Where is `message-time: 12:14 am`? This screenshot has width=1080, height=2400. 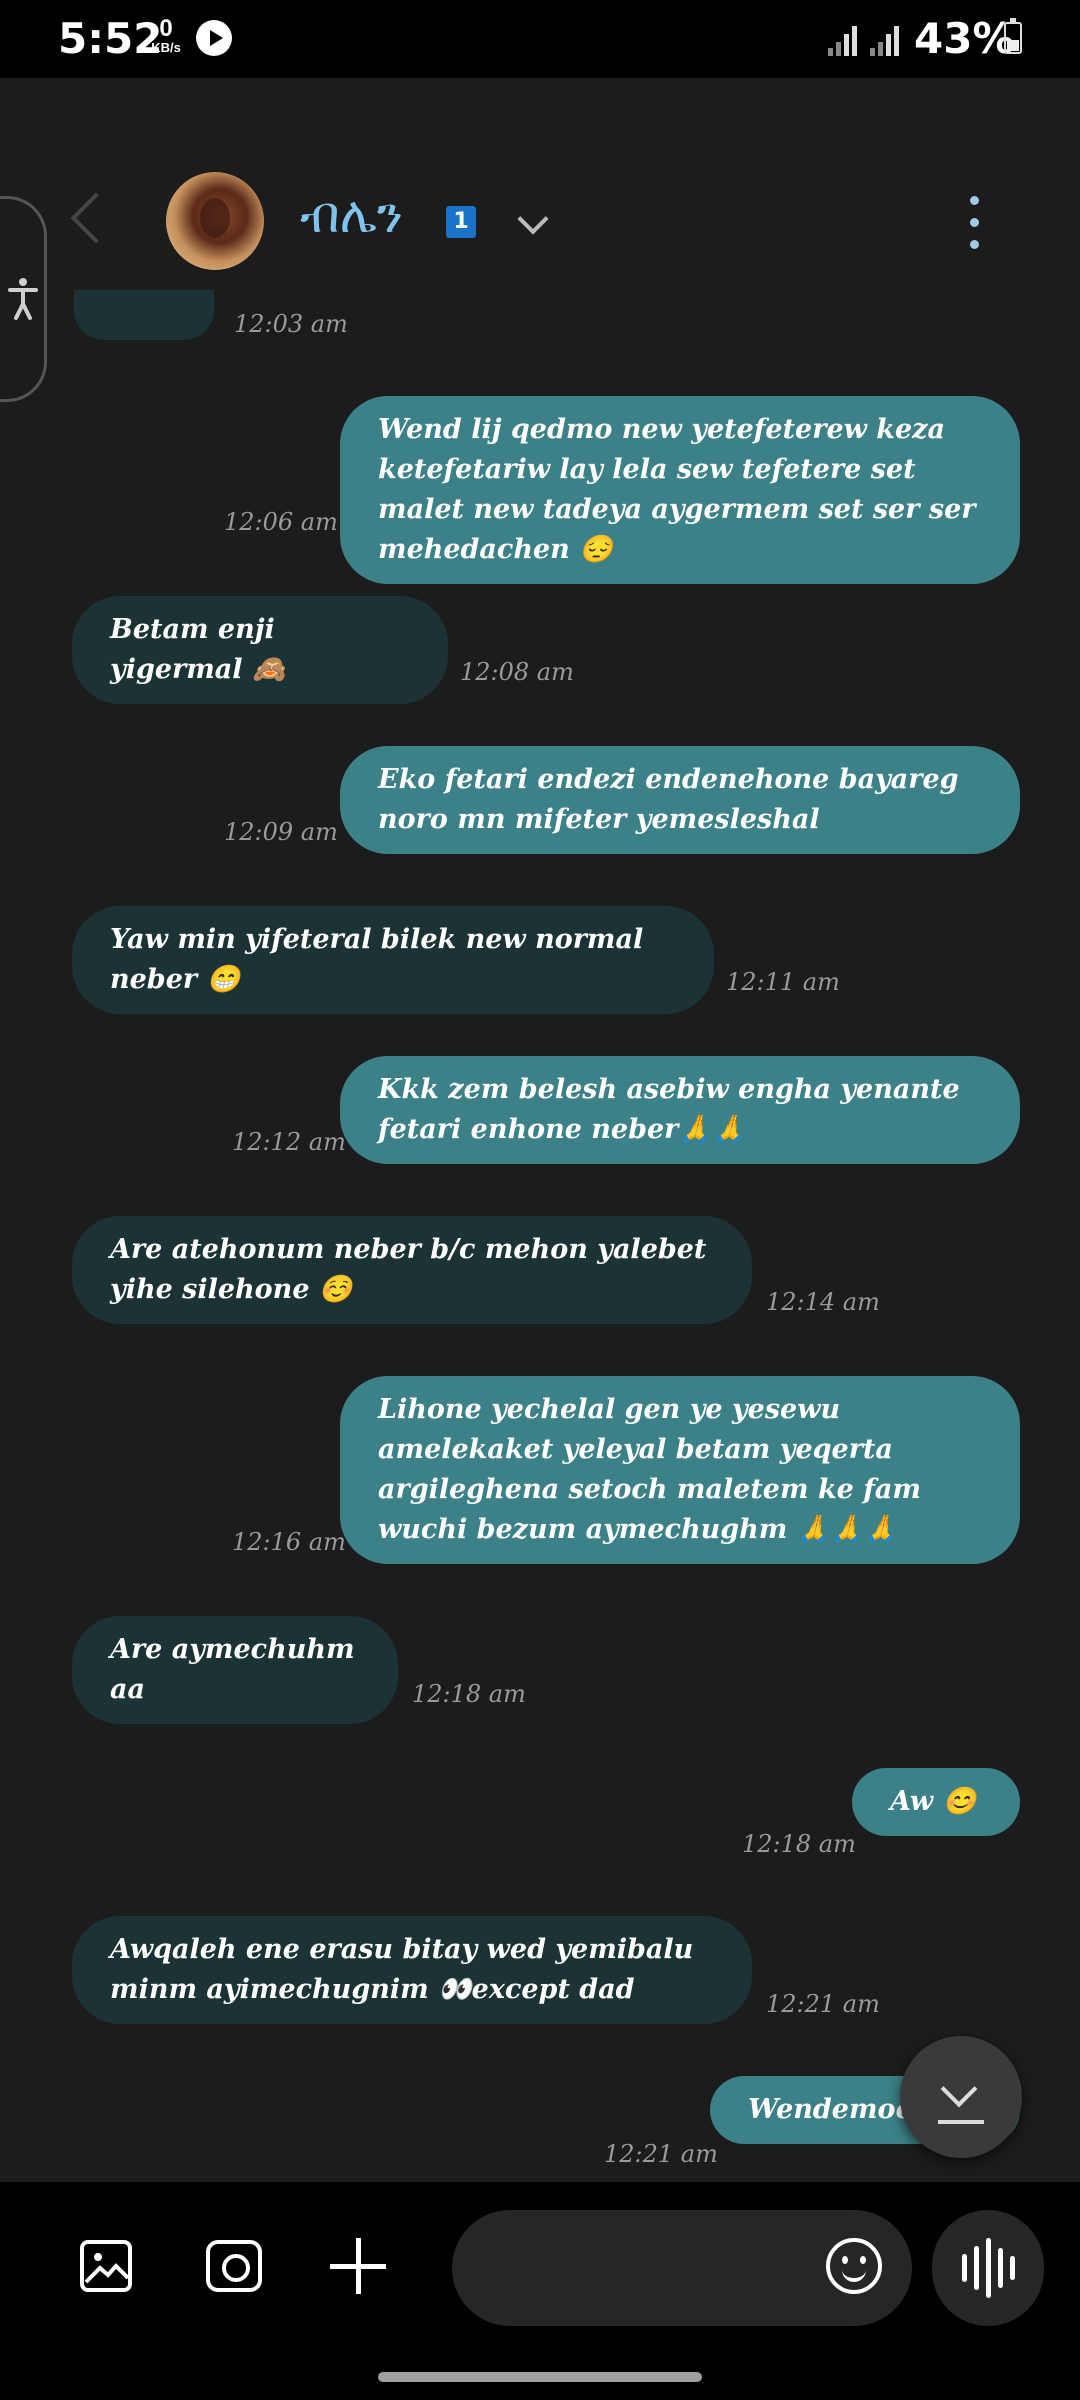 message-time: 12:14 am is located at coordinates (823, 1302).